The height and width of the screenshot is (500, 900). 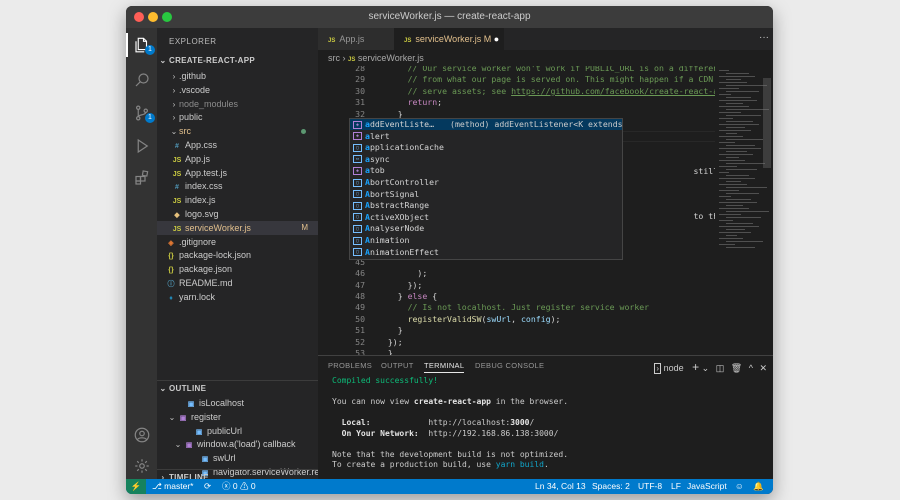 What do you see at coordinates (239, 486) in the screenshot?
I see `problems-status: ⓧ 0 ⚠ 0` at bounding box center [239, 486].